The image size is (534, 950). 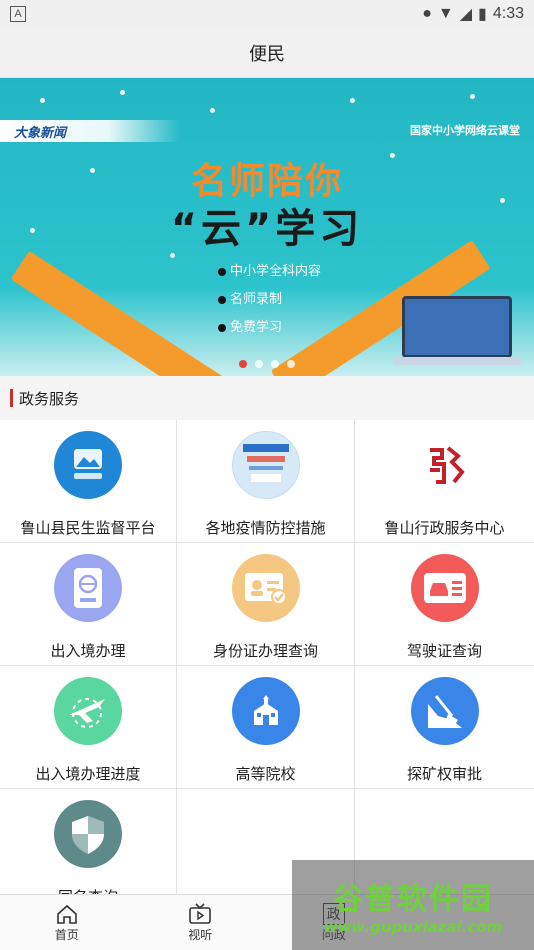 I want to click on epidemic-poster-icon, so click(x=265, y=465).